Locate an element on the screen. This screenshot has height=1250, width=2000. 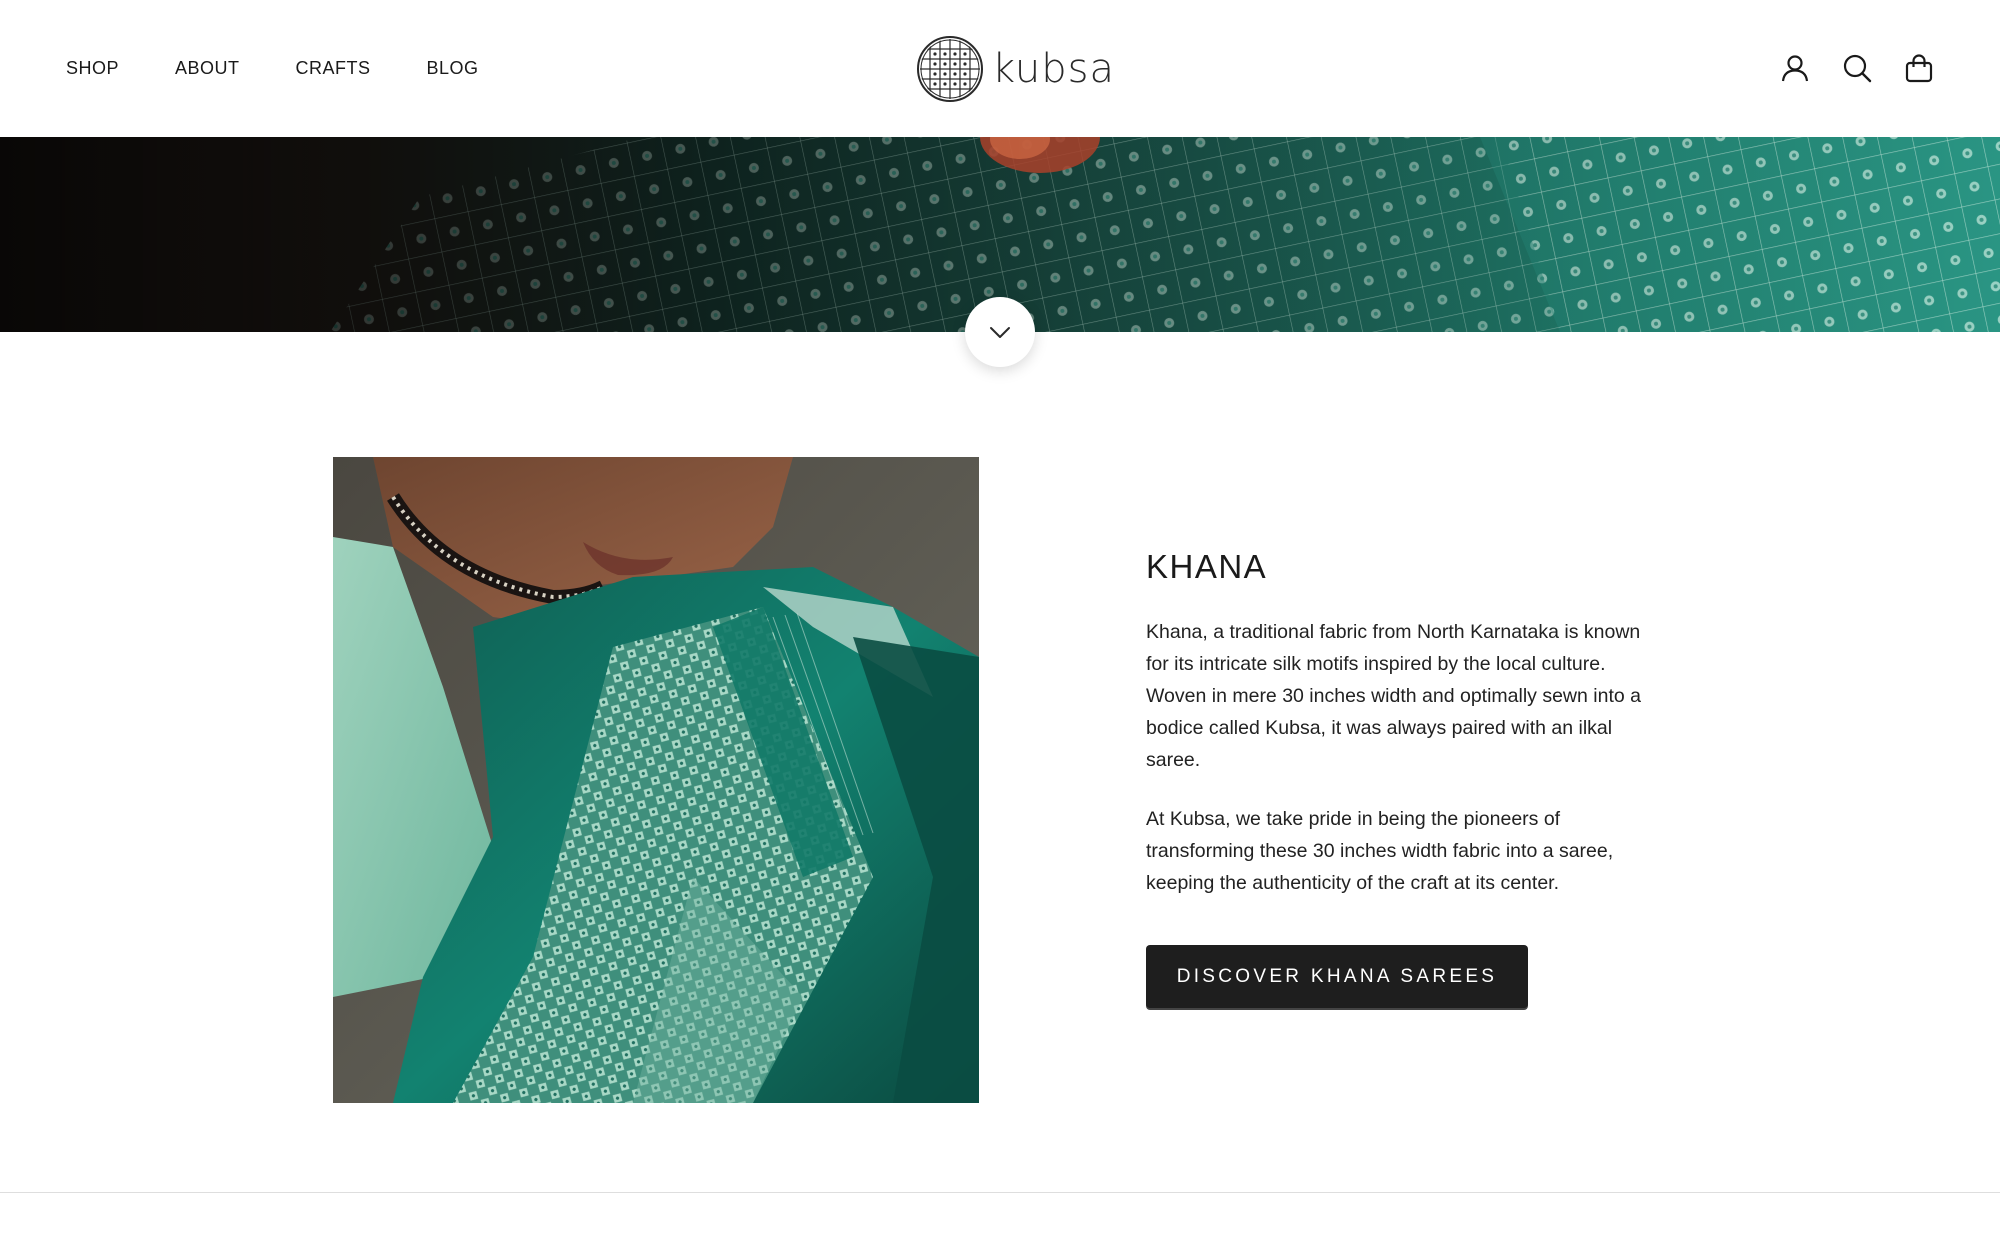
logo-mark-icon is located at coordinates (950, 69).